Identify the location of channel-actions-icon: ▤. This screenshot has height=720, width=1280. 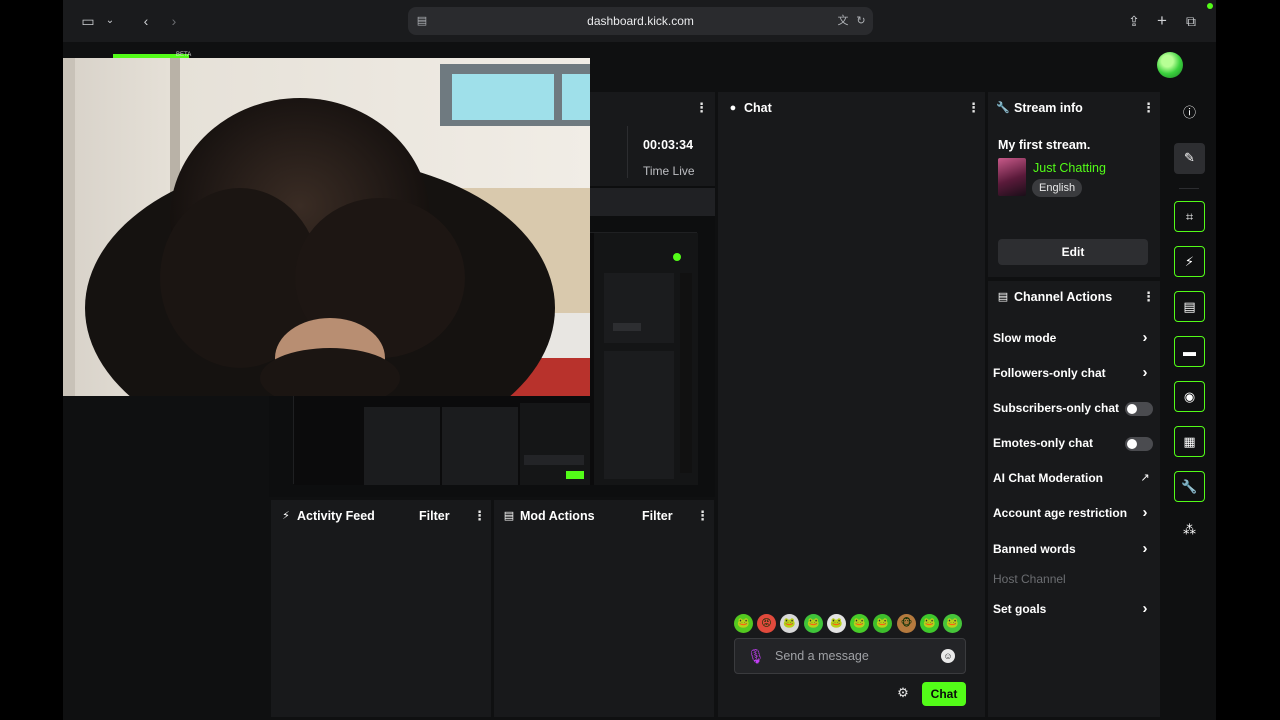
(1003, 297).